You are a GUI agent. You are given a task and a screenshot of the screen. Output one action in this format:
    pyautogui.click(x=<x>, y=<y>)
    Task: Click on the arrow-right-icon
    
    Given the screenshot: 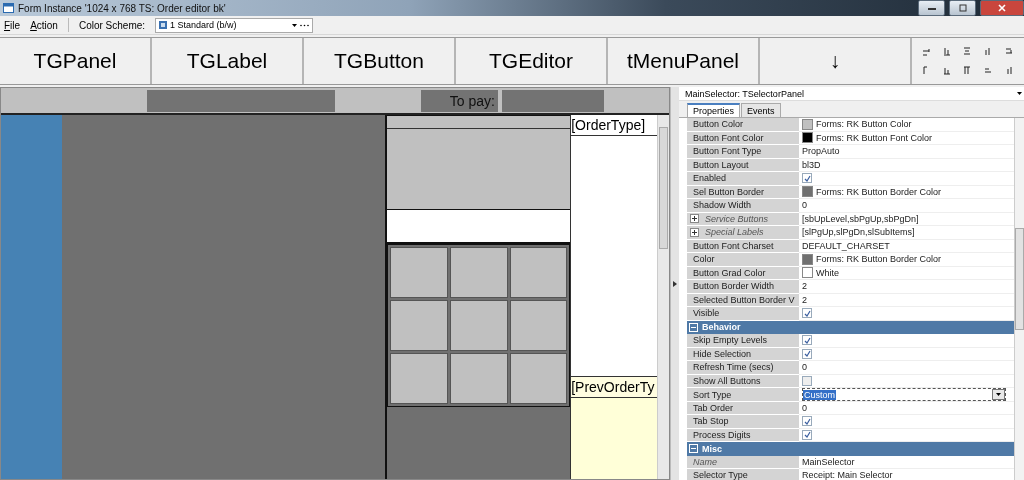 What is the action you would take?
    pyautogui.click(x=675, y=283)
    